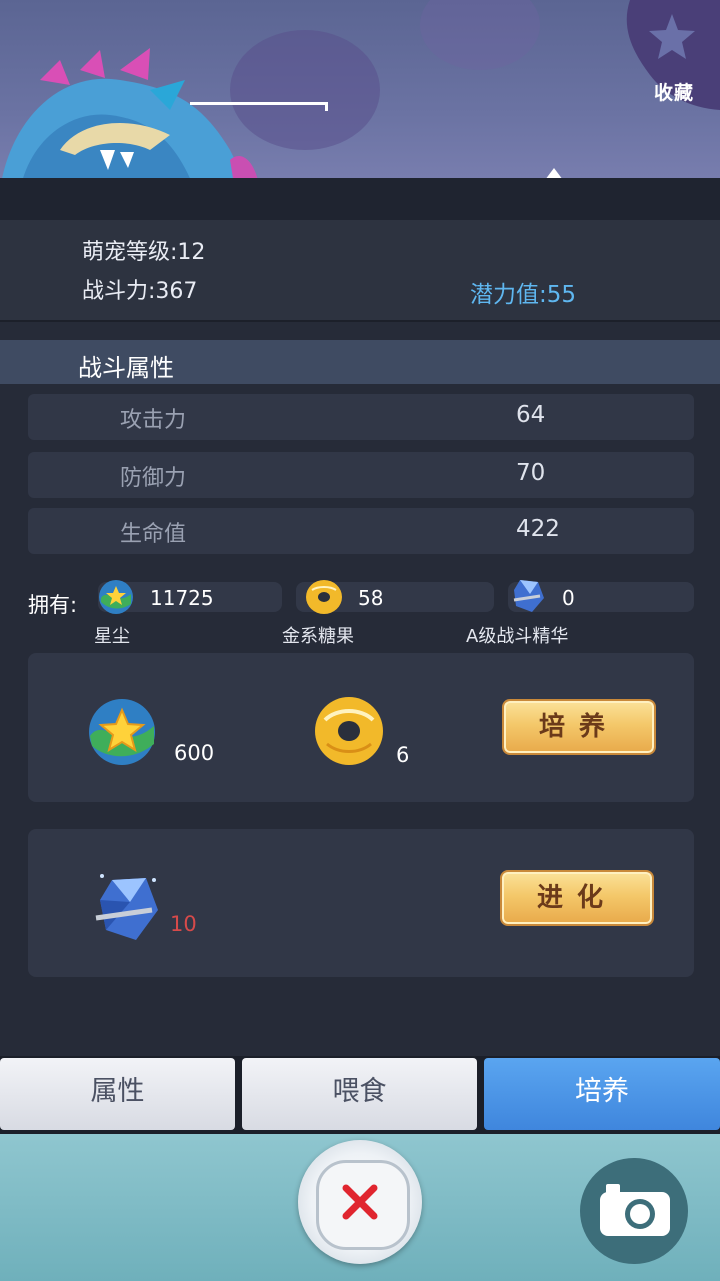 This screenshot has height=1281, width=720. I want to click on battle-attributes-title: 战斗属性, so click(126, 368).